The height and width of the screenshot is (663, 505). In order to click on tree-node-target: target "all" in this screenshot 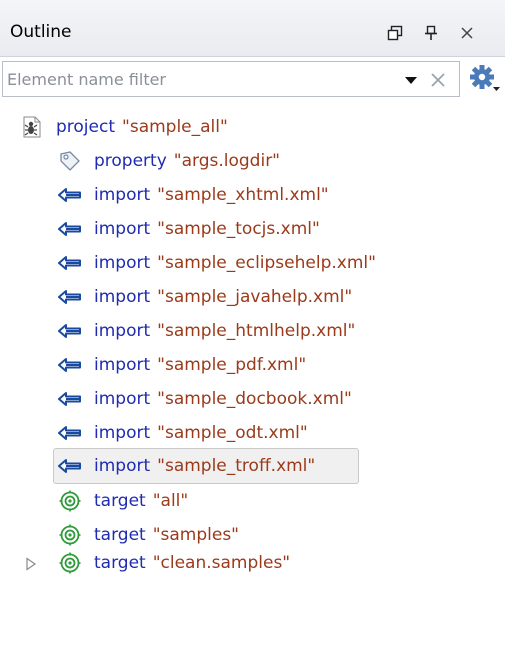, I will do `click(122, 501)`.